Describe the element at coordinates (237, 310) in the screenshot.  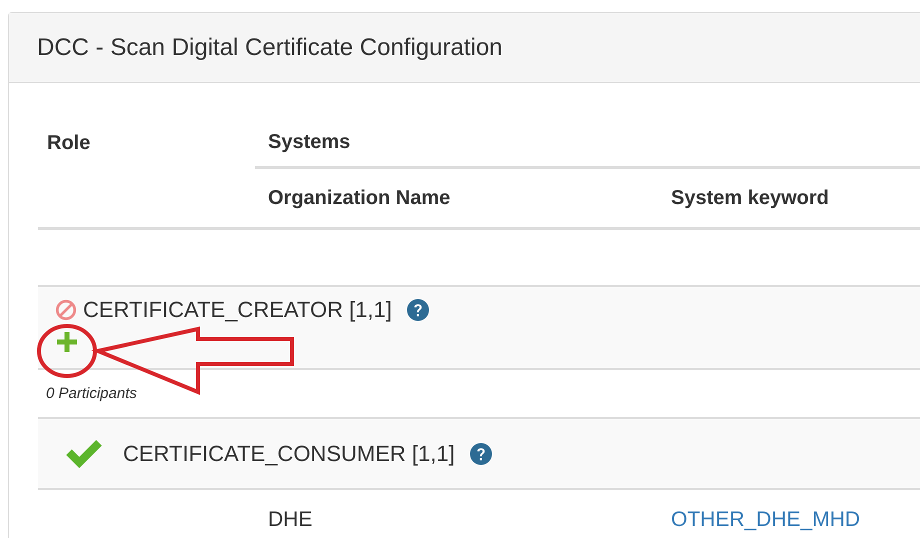
I see `role-name: CERTIFICATE_CREATOR [1,1]` at that location.